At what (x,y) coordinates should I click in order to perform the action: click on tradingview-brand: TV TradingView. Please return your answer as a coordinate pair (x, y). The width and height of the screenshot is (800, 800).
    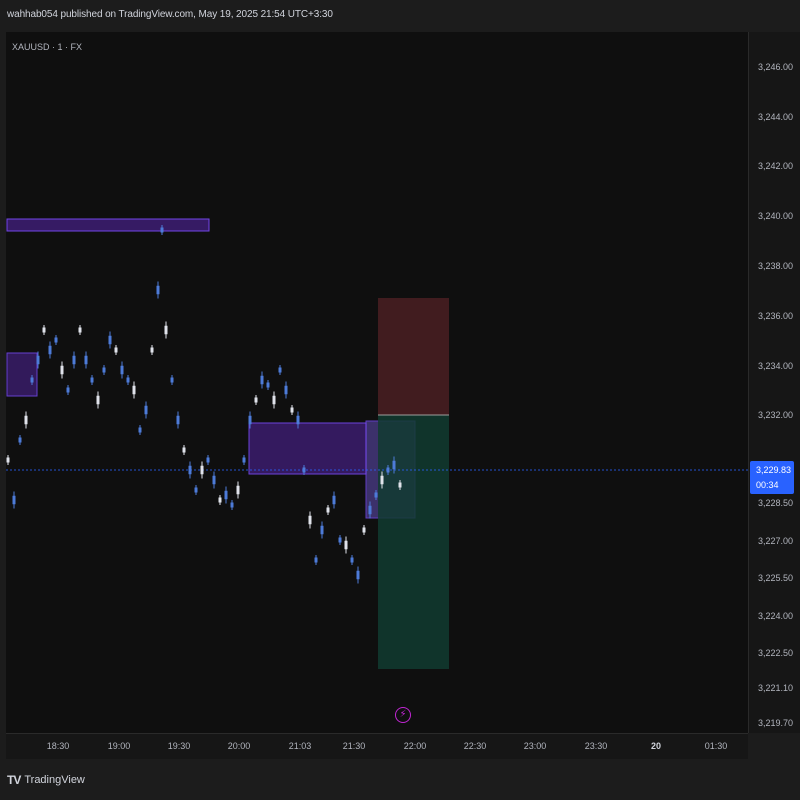
    Looking at the image, I should click on (46, 780).